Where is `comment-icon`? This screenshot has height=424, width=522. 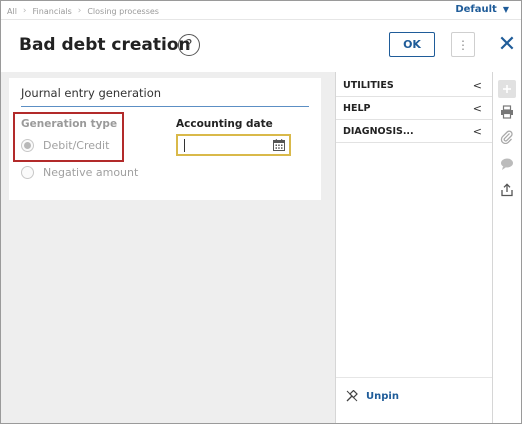 comment-icon is located at coordinates (507, 164).